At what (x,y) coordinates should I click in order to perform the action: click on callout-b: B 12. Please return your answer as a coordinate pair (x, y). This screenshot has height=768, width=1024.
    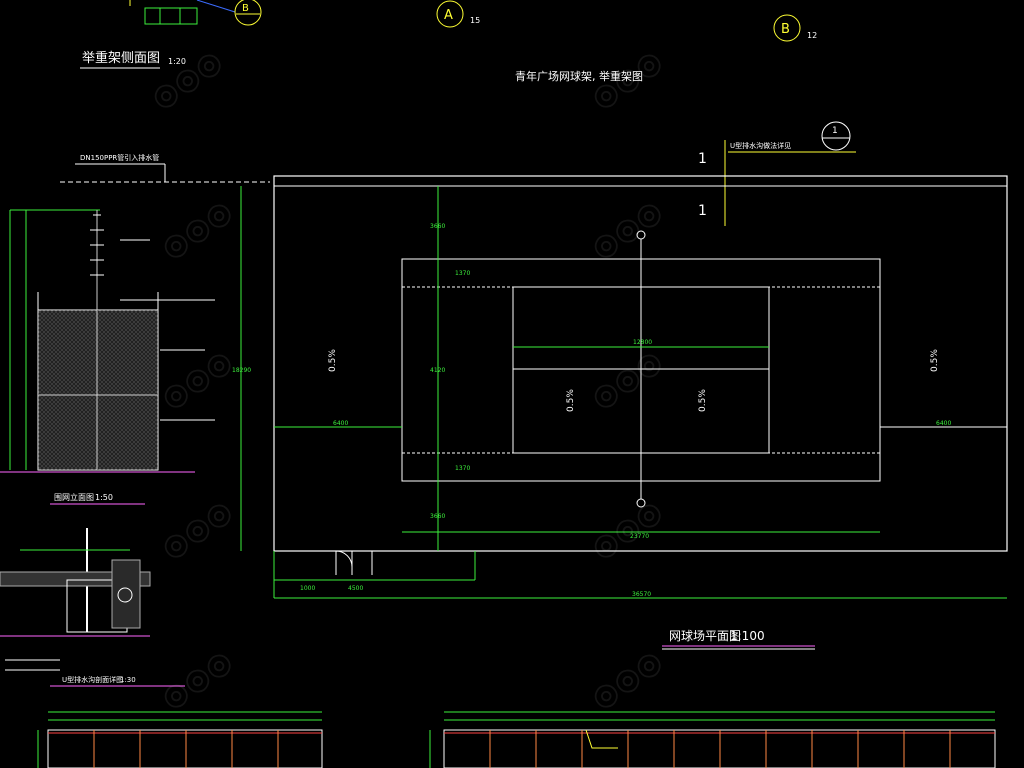
    Looking at the image, I should click on (795, 28).